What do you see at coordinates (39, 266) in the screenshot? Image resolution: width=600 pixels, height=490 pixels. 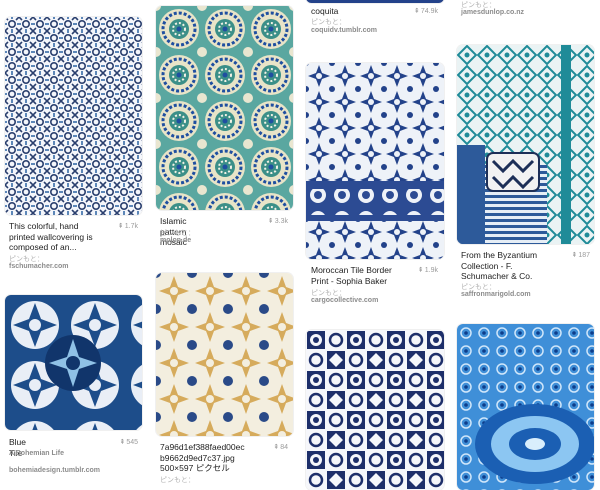 I see `pin-source-link: fschumacher.com` at bounding box center [39, 266].